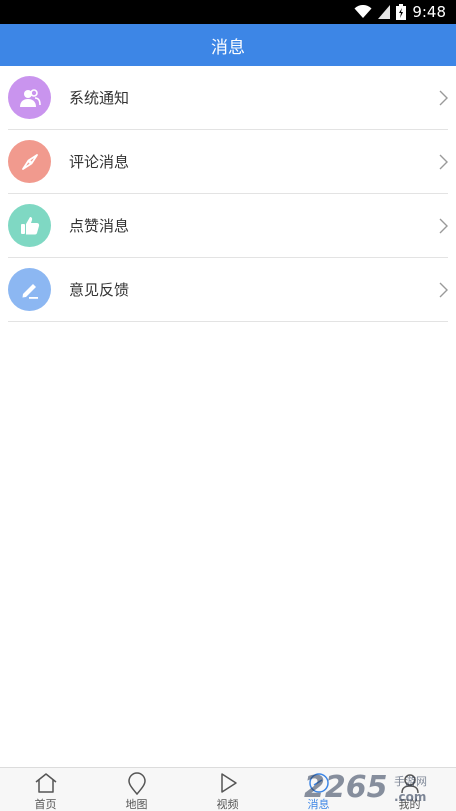  Describe the element at coordinates (29, 97) in the screenshot. I see `users-icon` at that location.